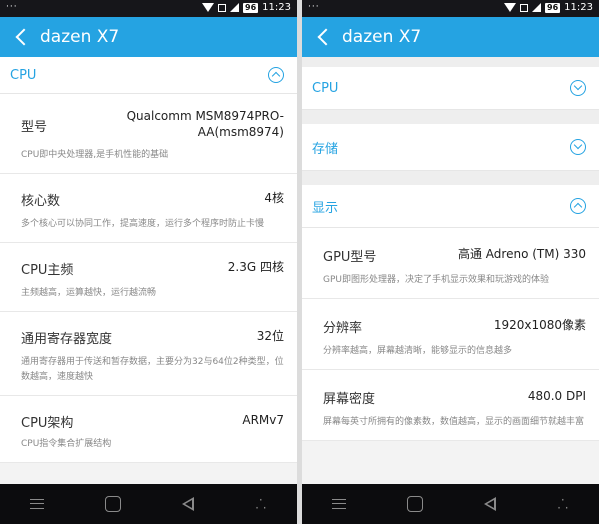 Image resolution: width=599 pixels, height=524 pixels. I want to click on spec-item-resolution: 分辨率 1920x1080像素 分辨率越高，屏幕越清晰，能够显示的信息越多, so click(450, 334).